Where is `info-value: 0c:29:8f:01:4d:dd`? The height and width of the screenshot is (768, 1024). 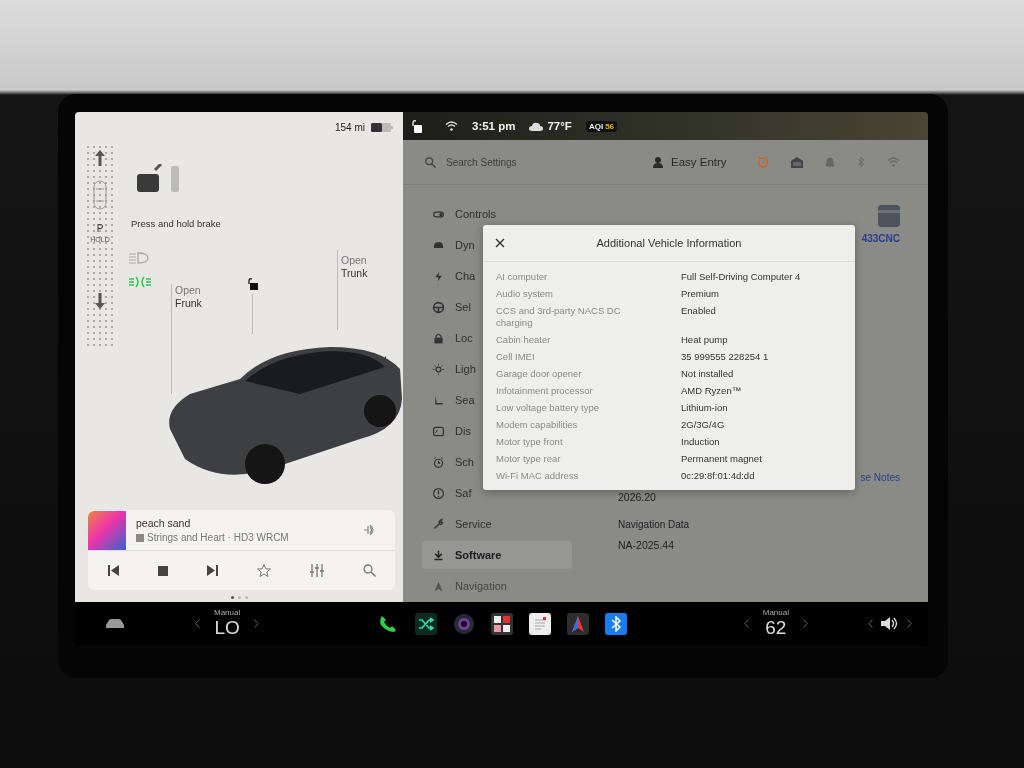 info-value: 0c:29:8f:01:4d:dd is located at coordinates (718, 476).